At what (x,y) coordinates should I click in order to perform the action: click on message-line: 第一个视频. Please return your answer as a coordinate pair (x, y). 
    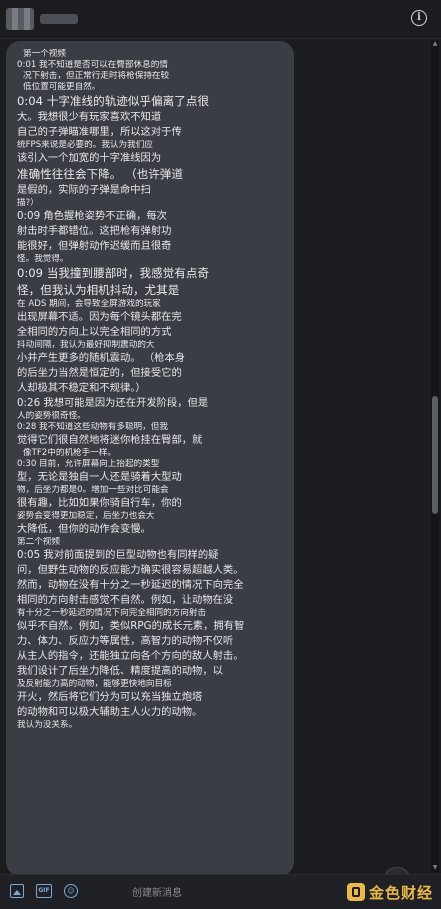
    Looking at the image, I should click on (44, 54).